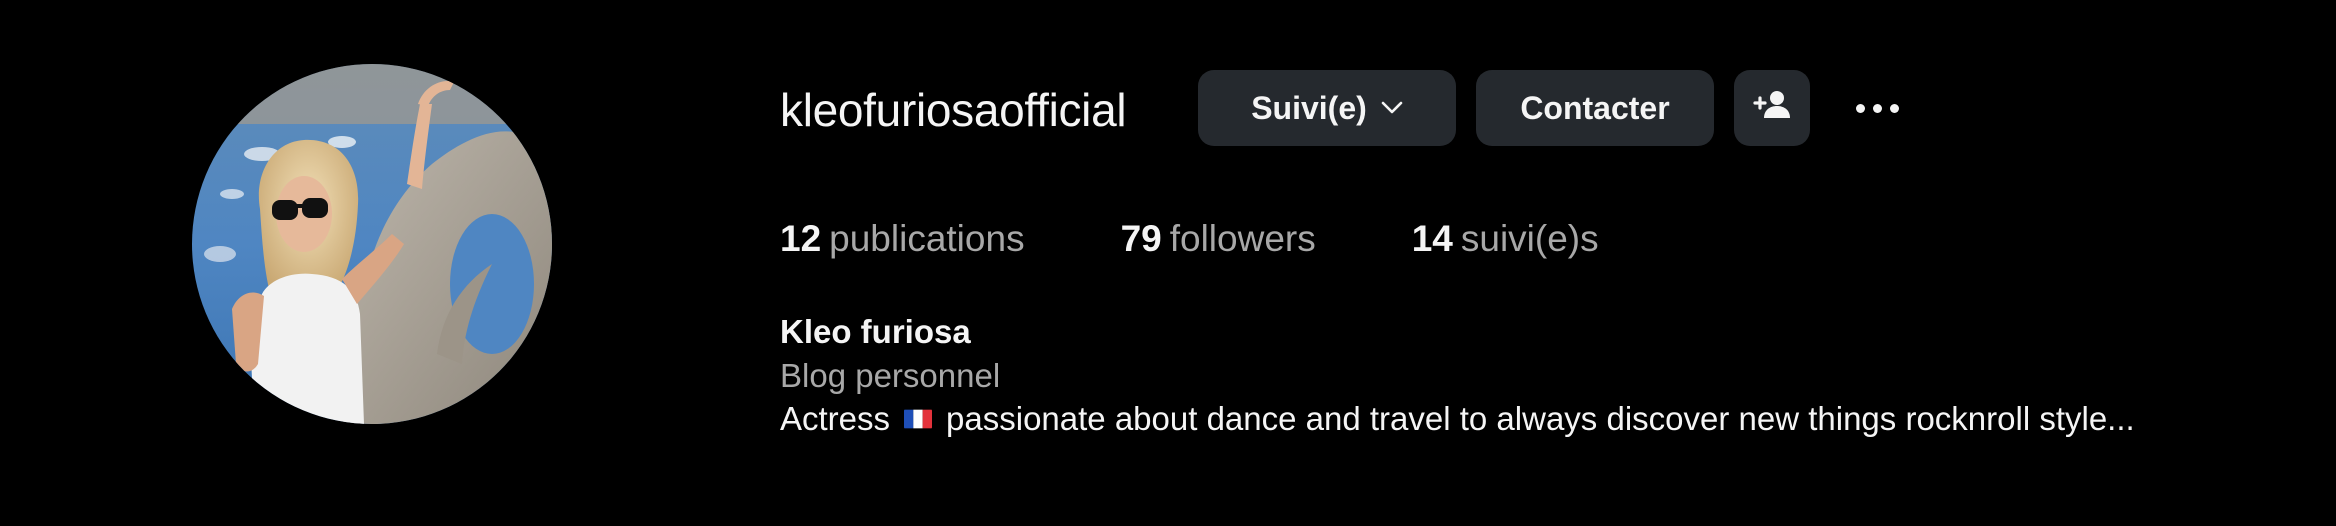  What do you see at coordinates (918, 419) in the screenshot?
I see `france-flag-icon` at bounding box center [918, 419].